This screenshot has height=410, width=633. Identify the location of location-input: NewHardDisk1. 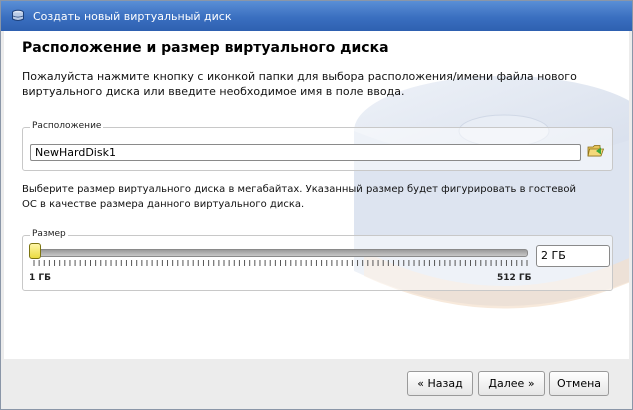
(305, 152).